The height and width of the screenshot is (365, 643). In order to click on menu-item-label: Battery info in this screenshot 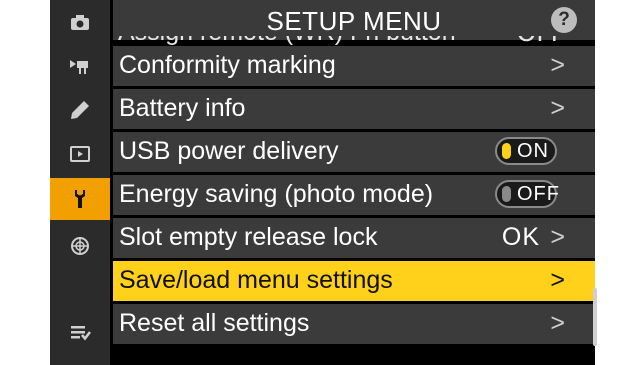, I will do `click(182, 108)`.